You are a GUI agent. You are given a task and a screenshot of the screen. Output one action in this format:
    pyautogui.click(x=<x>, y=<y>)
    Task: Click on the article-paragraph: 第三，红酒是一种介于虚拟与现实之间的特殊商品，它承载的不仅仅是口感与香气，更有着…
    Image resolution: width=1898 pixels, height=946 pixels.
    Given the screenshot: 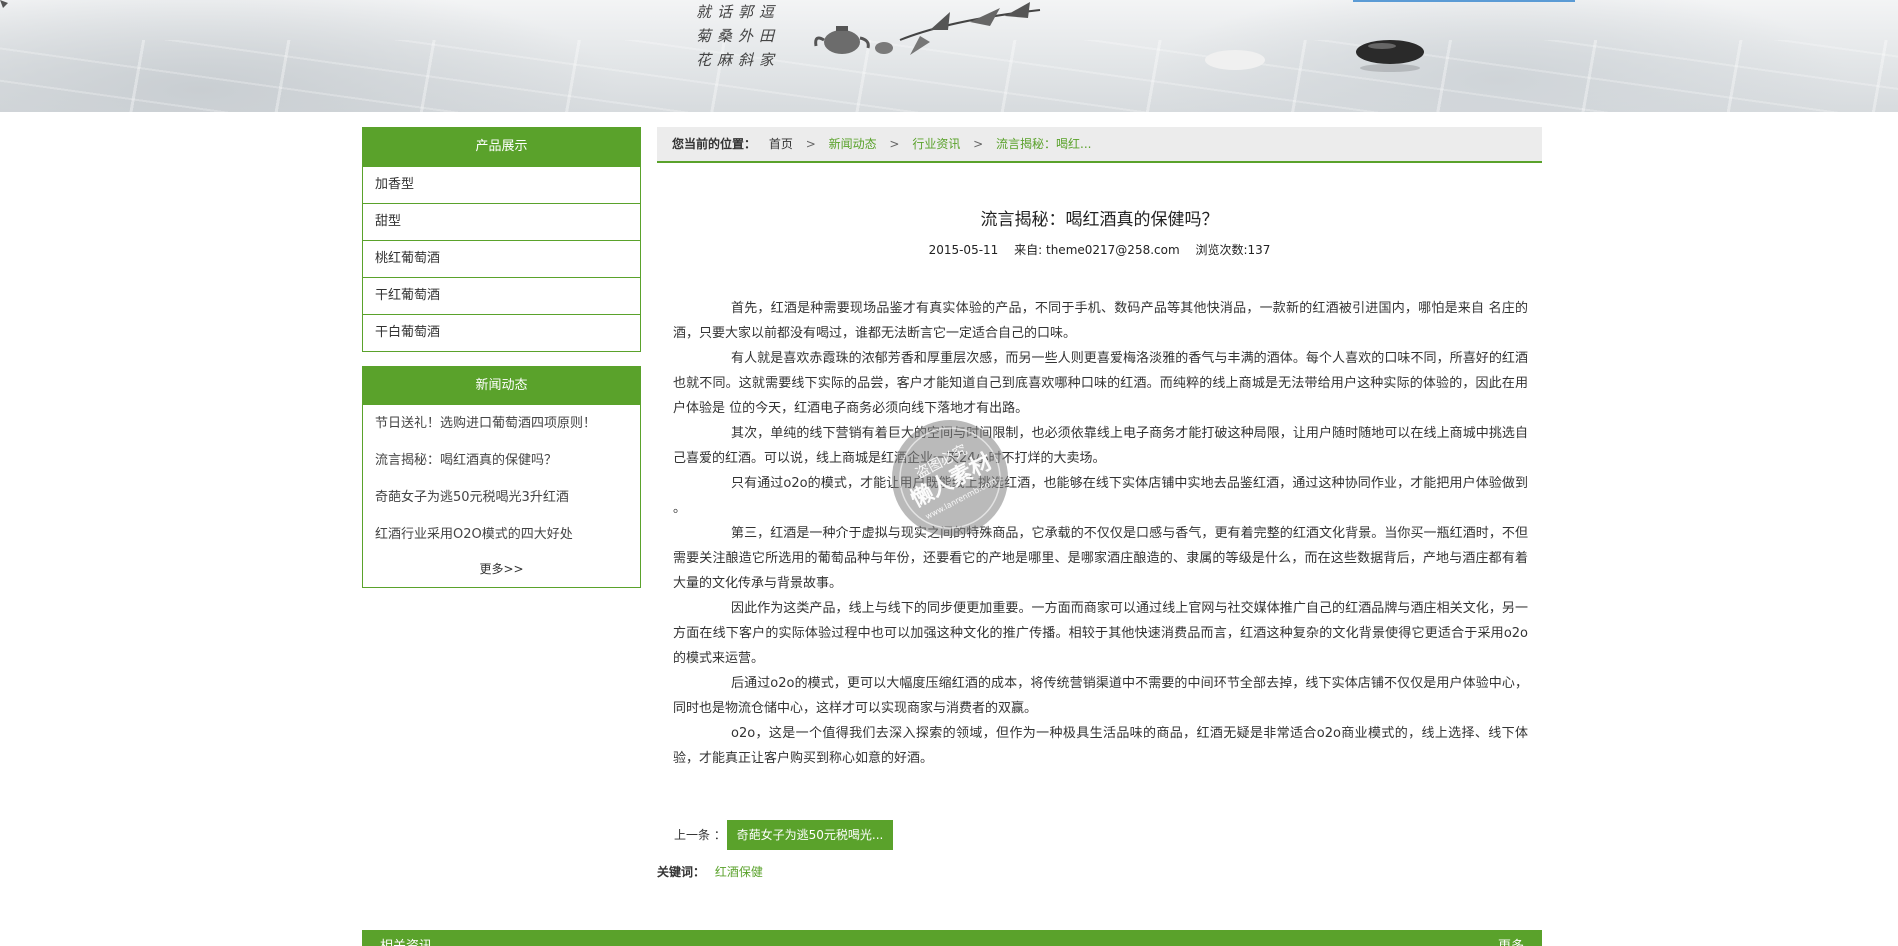 What is the action you would take?
    pyautogui.click(x=1100, y=558)
    